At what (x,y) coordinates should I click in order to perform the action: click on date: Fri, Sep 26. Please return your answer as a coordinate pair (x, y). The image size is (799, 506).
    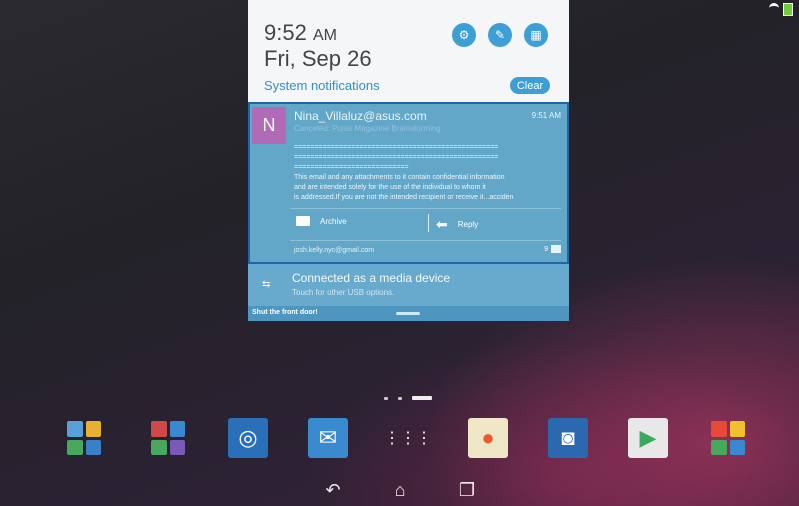
    Looking at the image, I should click on (318, 58).